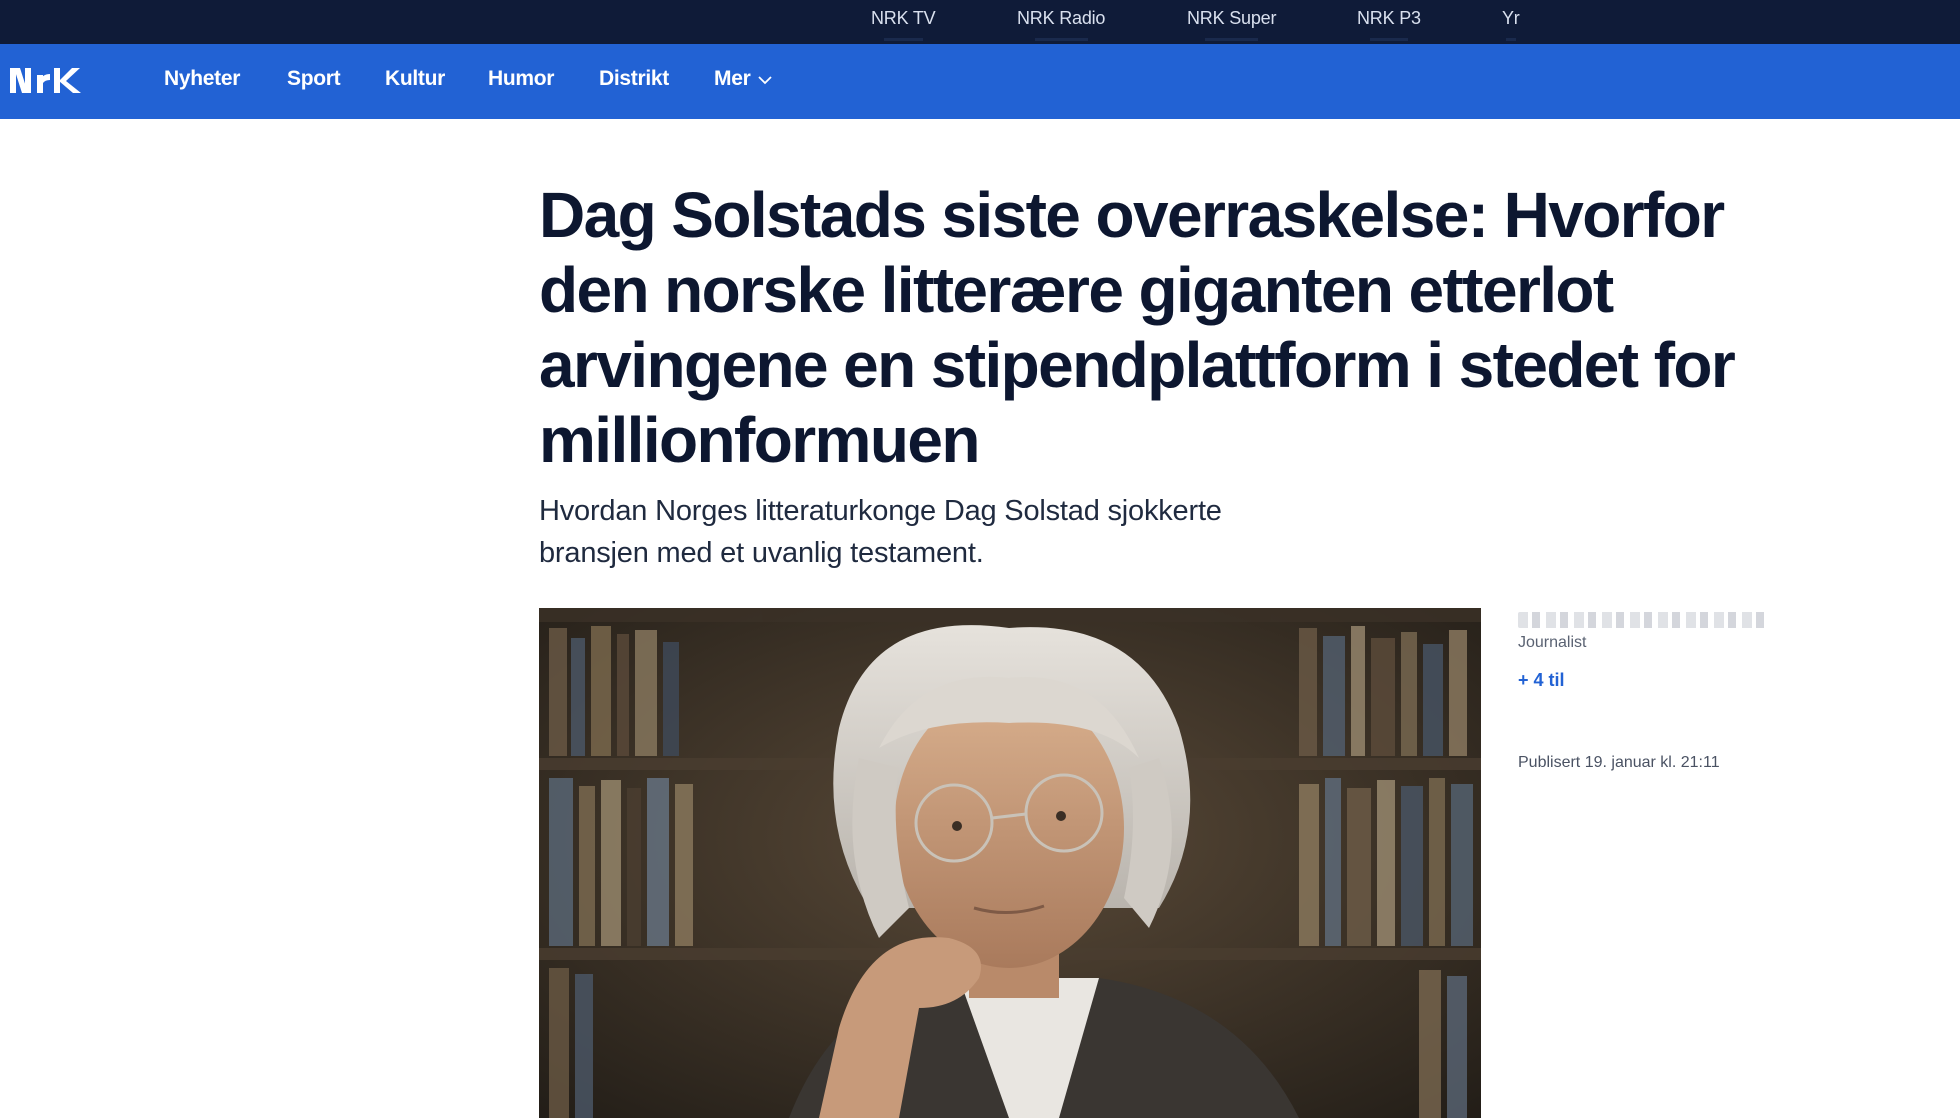 The width and height of the screenshot is (1960, 1118). What do you see at coordinates (634, 79) in the screenshot?
I see `nav-item-distrikt: Distrikt` at bounding box center [634, 79].